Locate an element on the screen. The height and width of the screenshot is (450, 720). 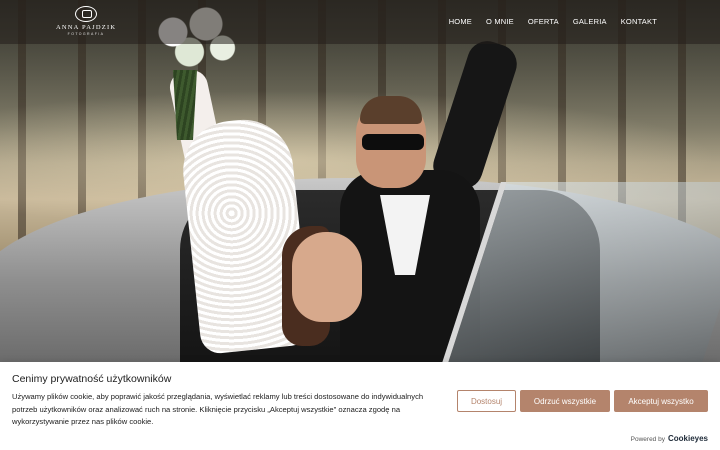
customize-button: Dostosuj is located at coordinates (486, 401).